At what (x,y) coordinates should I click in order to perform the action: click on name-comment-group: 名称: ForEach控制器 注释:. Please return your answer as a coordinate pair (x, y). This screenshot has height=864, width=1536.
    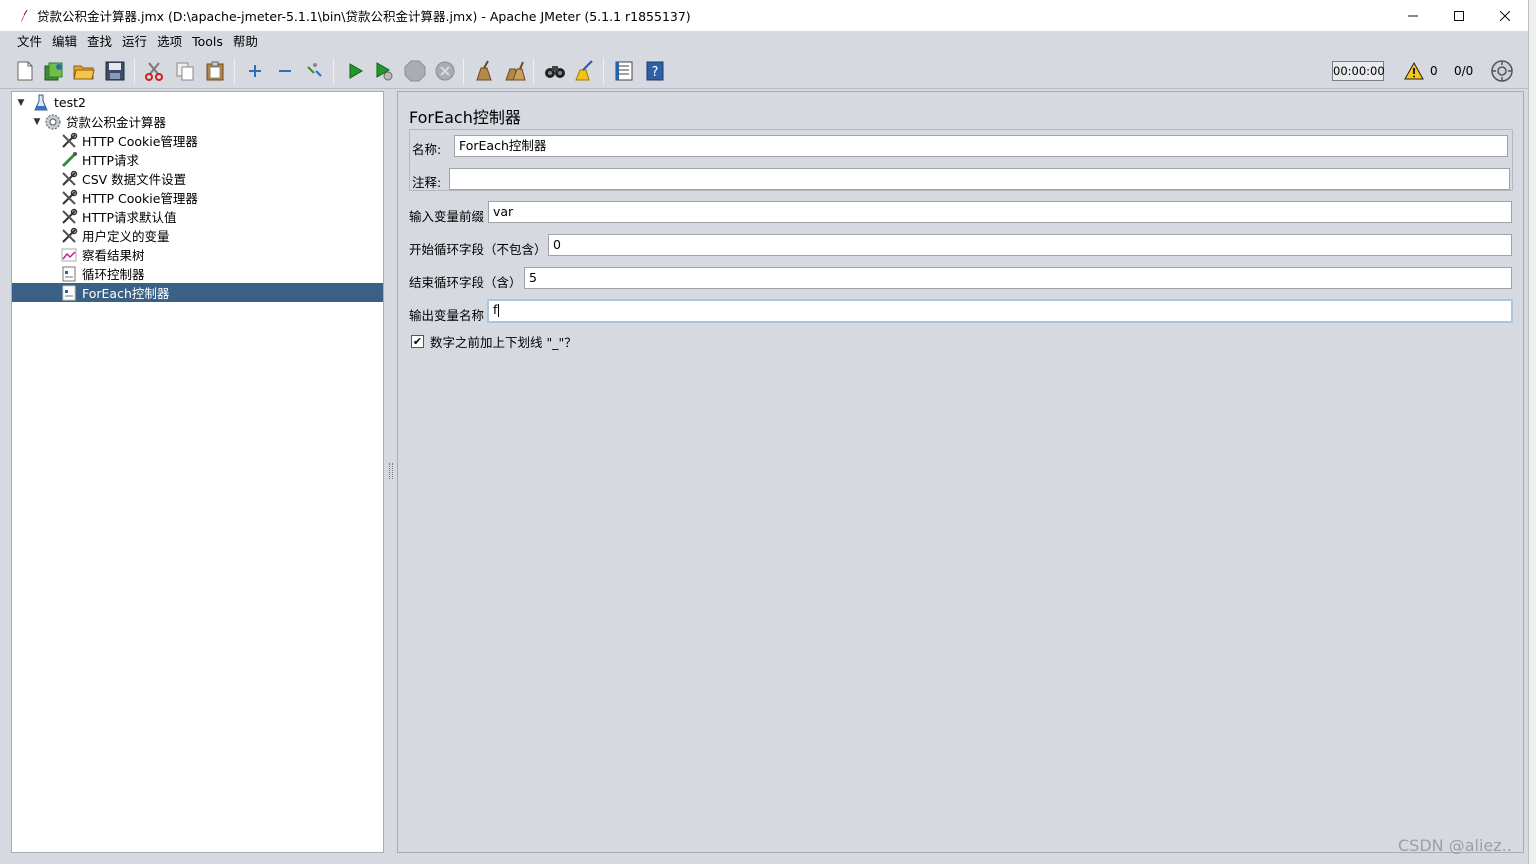
    Looking at the image, I should click on (961, 160).